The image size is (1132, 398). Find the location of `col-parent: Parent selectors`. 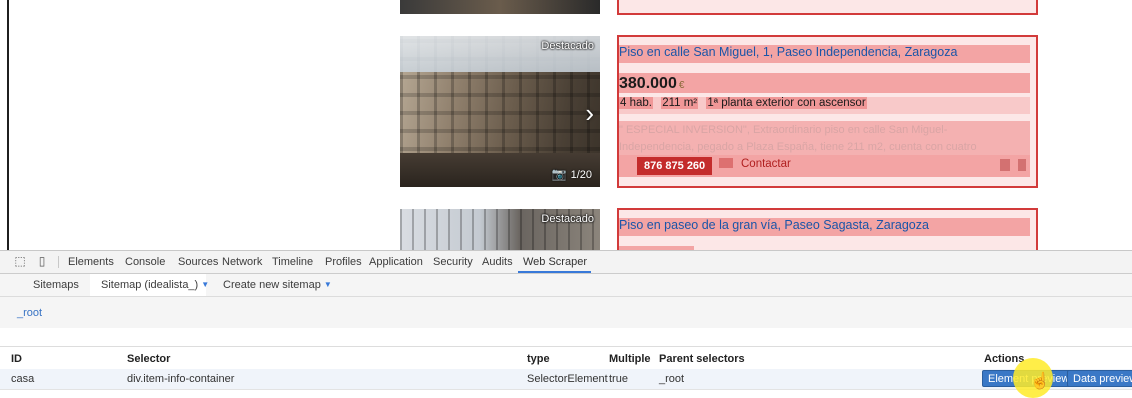

col-parent: Parent selectors is located at coordinates (702, 359).